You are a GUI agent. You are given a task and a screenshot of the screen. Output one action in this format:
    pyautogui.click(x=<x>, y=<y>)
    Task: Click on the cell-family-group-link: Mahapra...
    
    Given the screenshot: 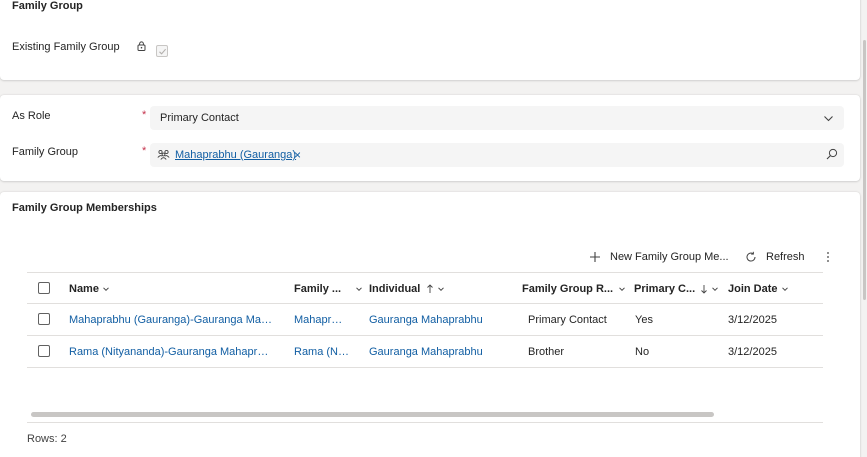 What is the action you would take?
    pyautogui.click(x=320, y=320)
    